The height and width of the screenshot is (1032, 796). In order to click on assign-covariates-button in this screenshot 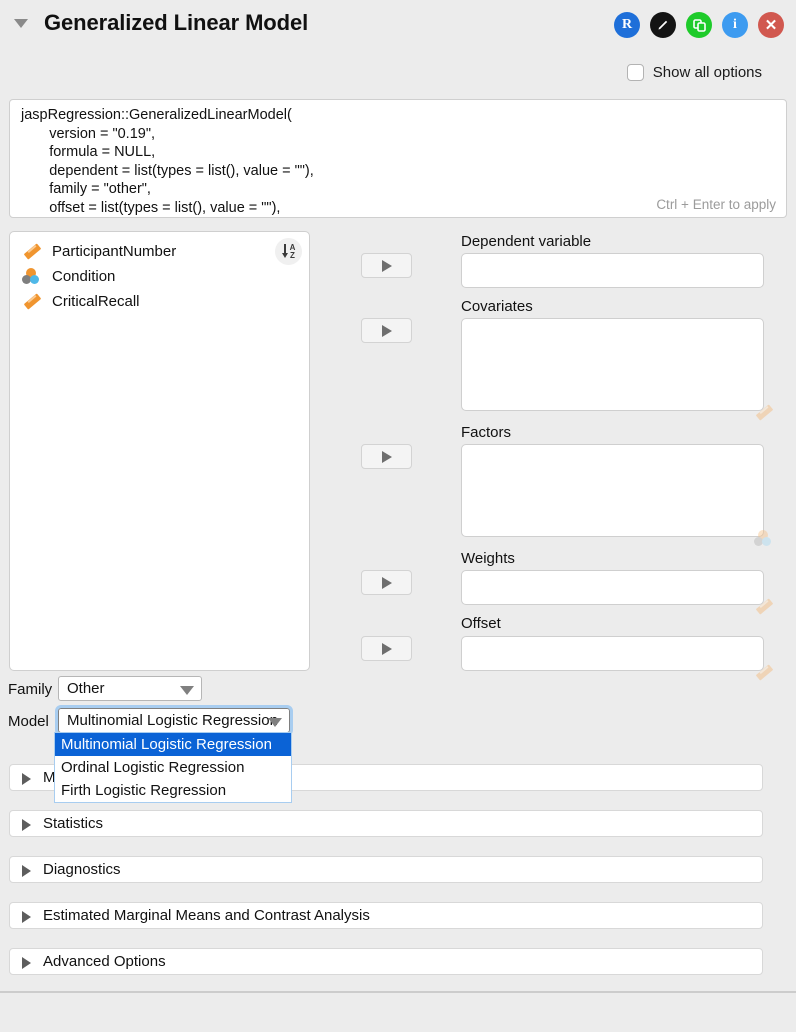, I will do `click(386, 330)`.